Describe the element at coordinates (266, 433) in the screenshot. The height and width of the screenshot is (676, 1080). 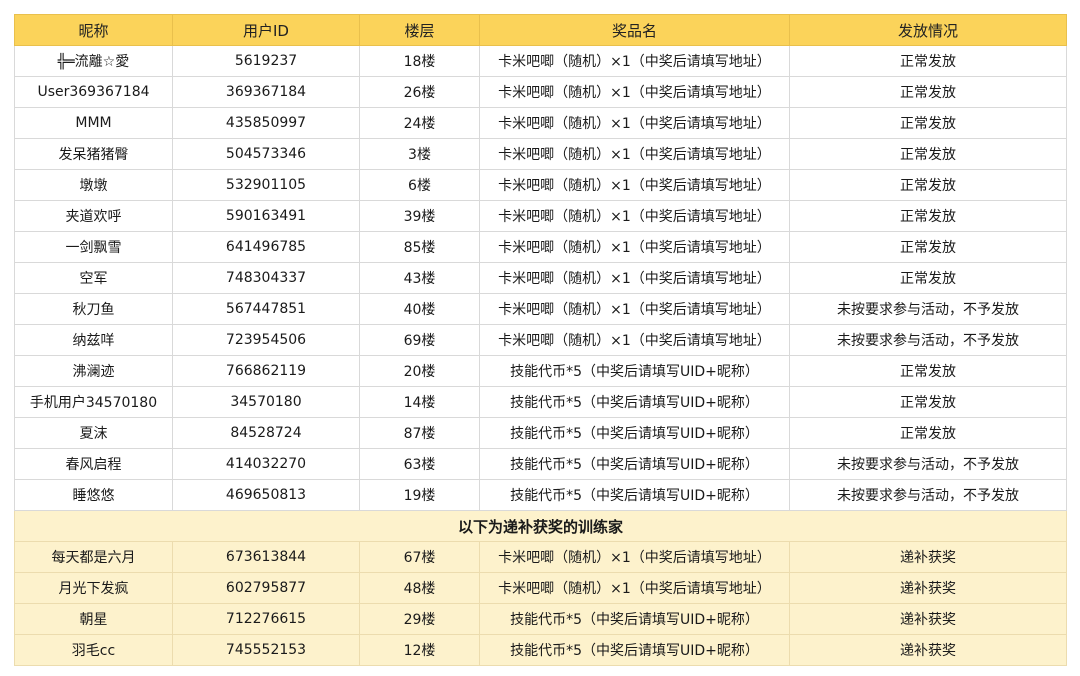
I see `cell-uid: 84528724` at that location.